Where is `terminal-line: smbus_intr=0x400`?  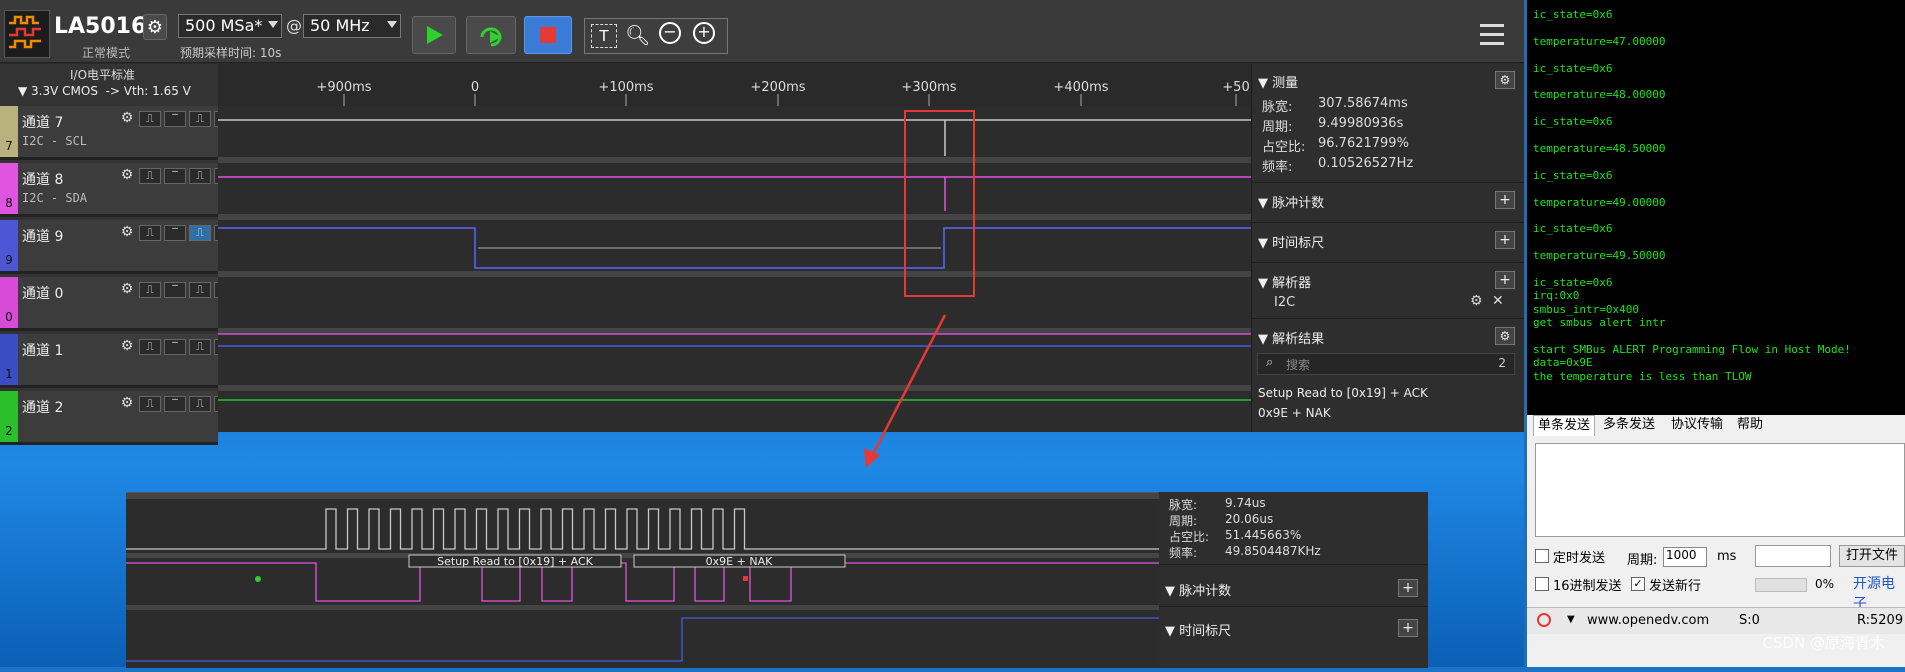 terminal-line: smbus_intr=0x400 is located at coordinates (1586, 309).